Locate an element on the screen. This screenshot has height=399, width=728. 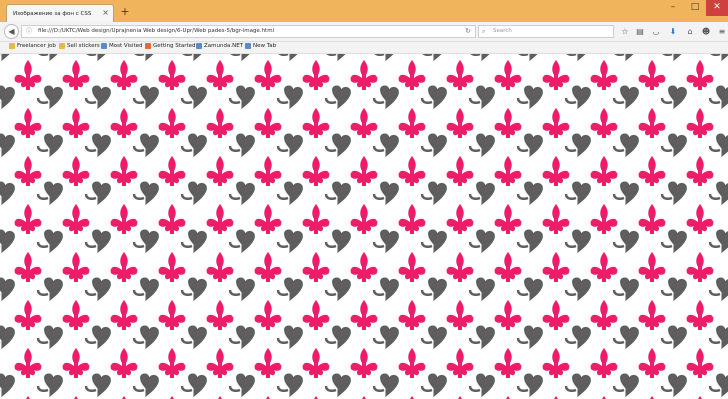
firefox-icon is located at coordinates (148, 46).